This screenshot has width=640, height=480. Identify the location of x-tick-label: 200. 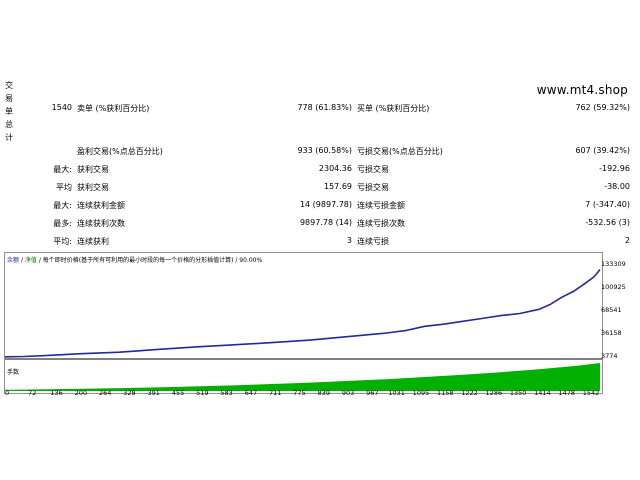
(81, 393).